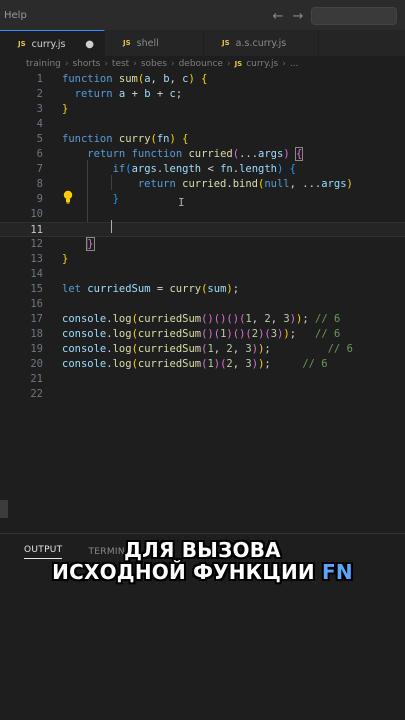 The height and width of the screenshot is (720, 405). Describe the element at coordinates (36, 274) in the screenshot. I see `line-number: 14` at that location.